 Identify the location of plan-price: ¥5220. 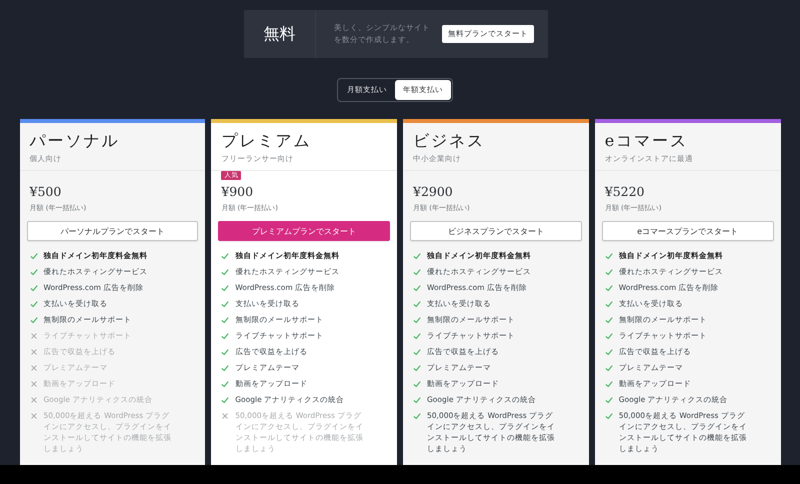
(625, 191).